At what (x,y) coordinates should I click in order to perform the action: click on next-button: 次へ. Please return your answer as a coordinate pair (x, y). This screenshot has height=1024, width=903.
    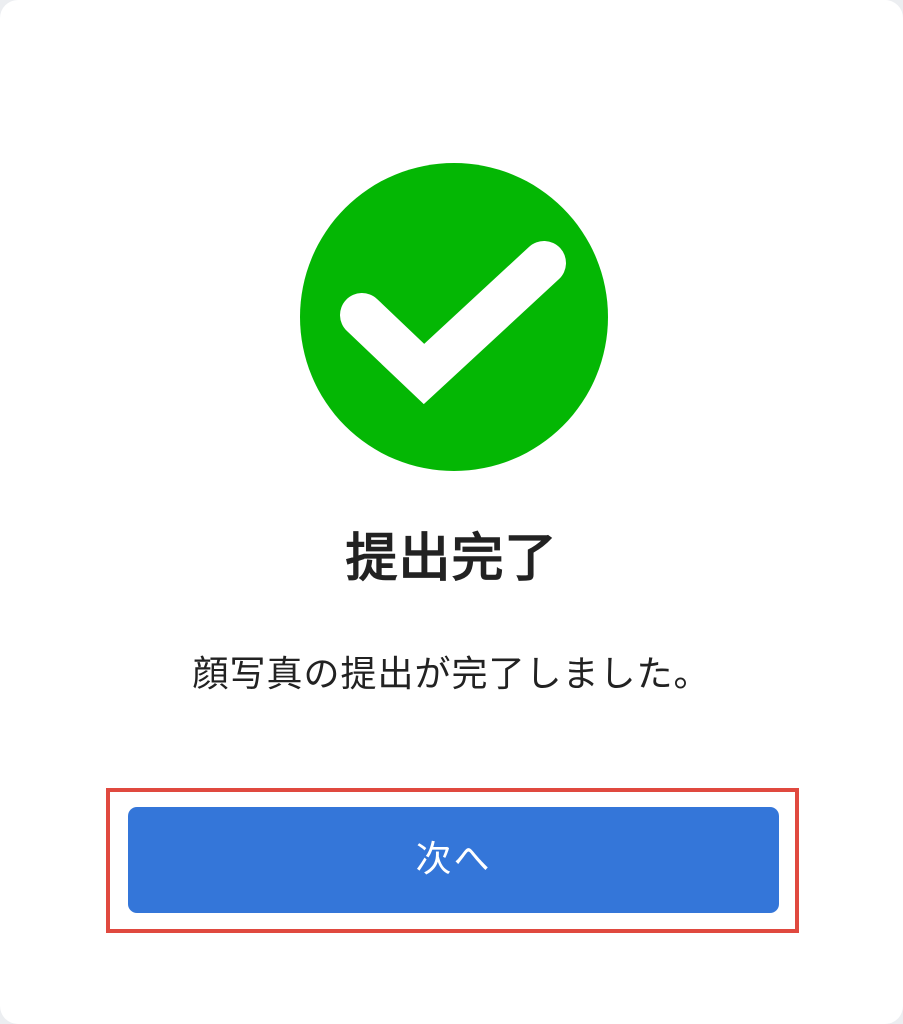
    Looking at the image, I should click on (453, 860).